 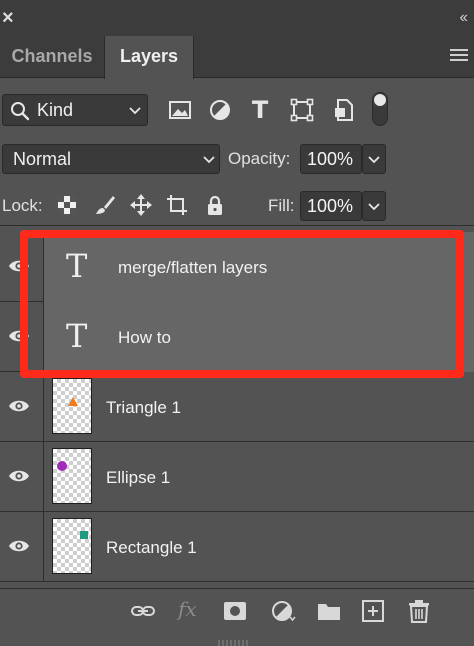 What do you see at coordinates (144, 337) in the screenshot?
I see `layer-name: How to` at bounding box center [144, 337].